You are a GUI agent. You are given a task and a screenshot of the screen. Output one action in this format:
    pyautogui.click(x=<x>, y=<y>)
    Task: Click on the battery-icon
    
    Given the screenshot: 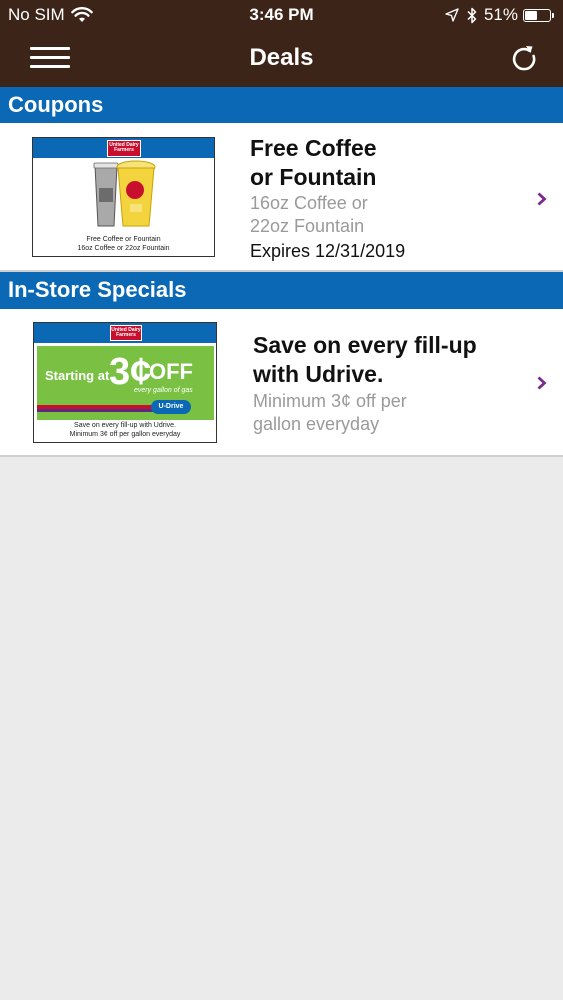 What is the action you would take?
    pyautogui.click(x=537, y=15)
    